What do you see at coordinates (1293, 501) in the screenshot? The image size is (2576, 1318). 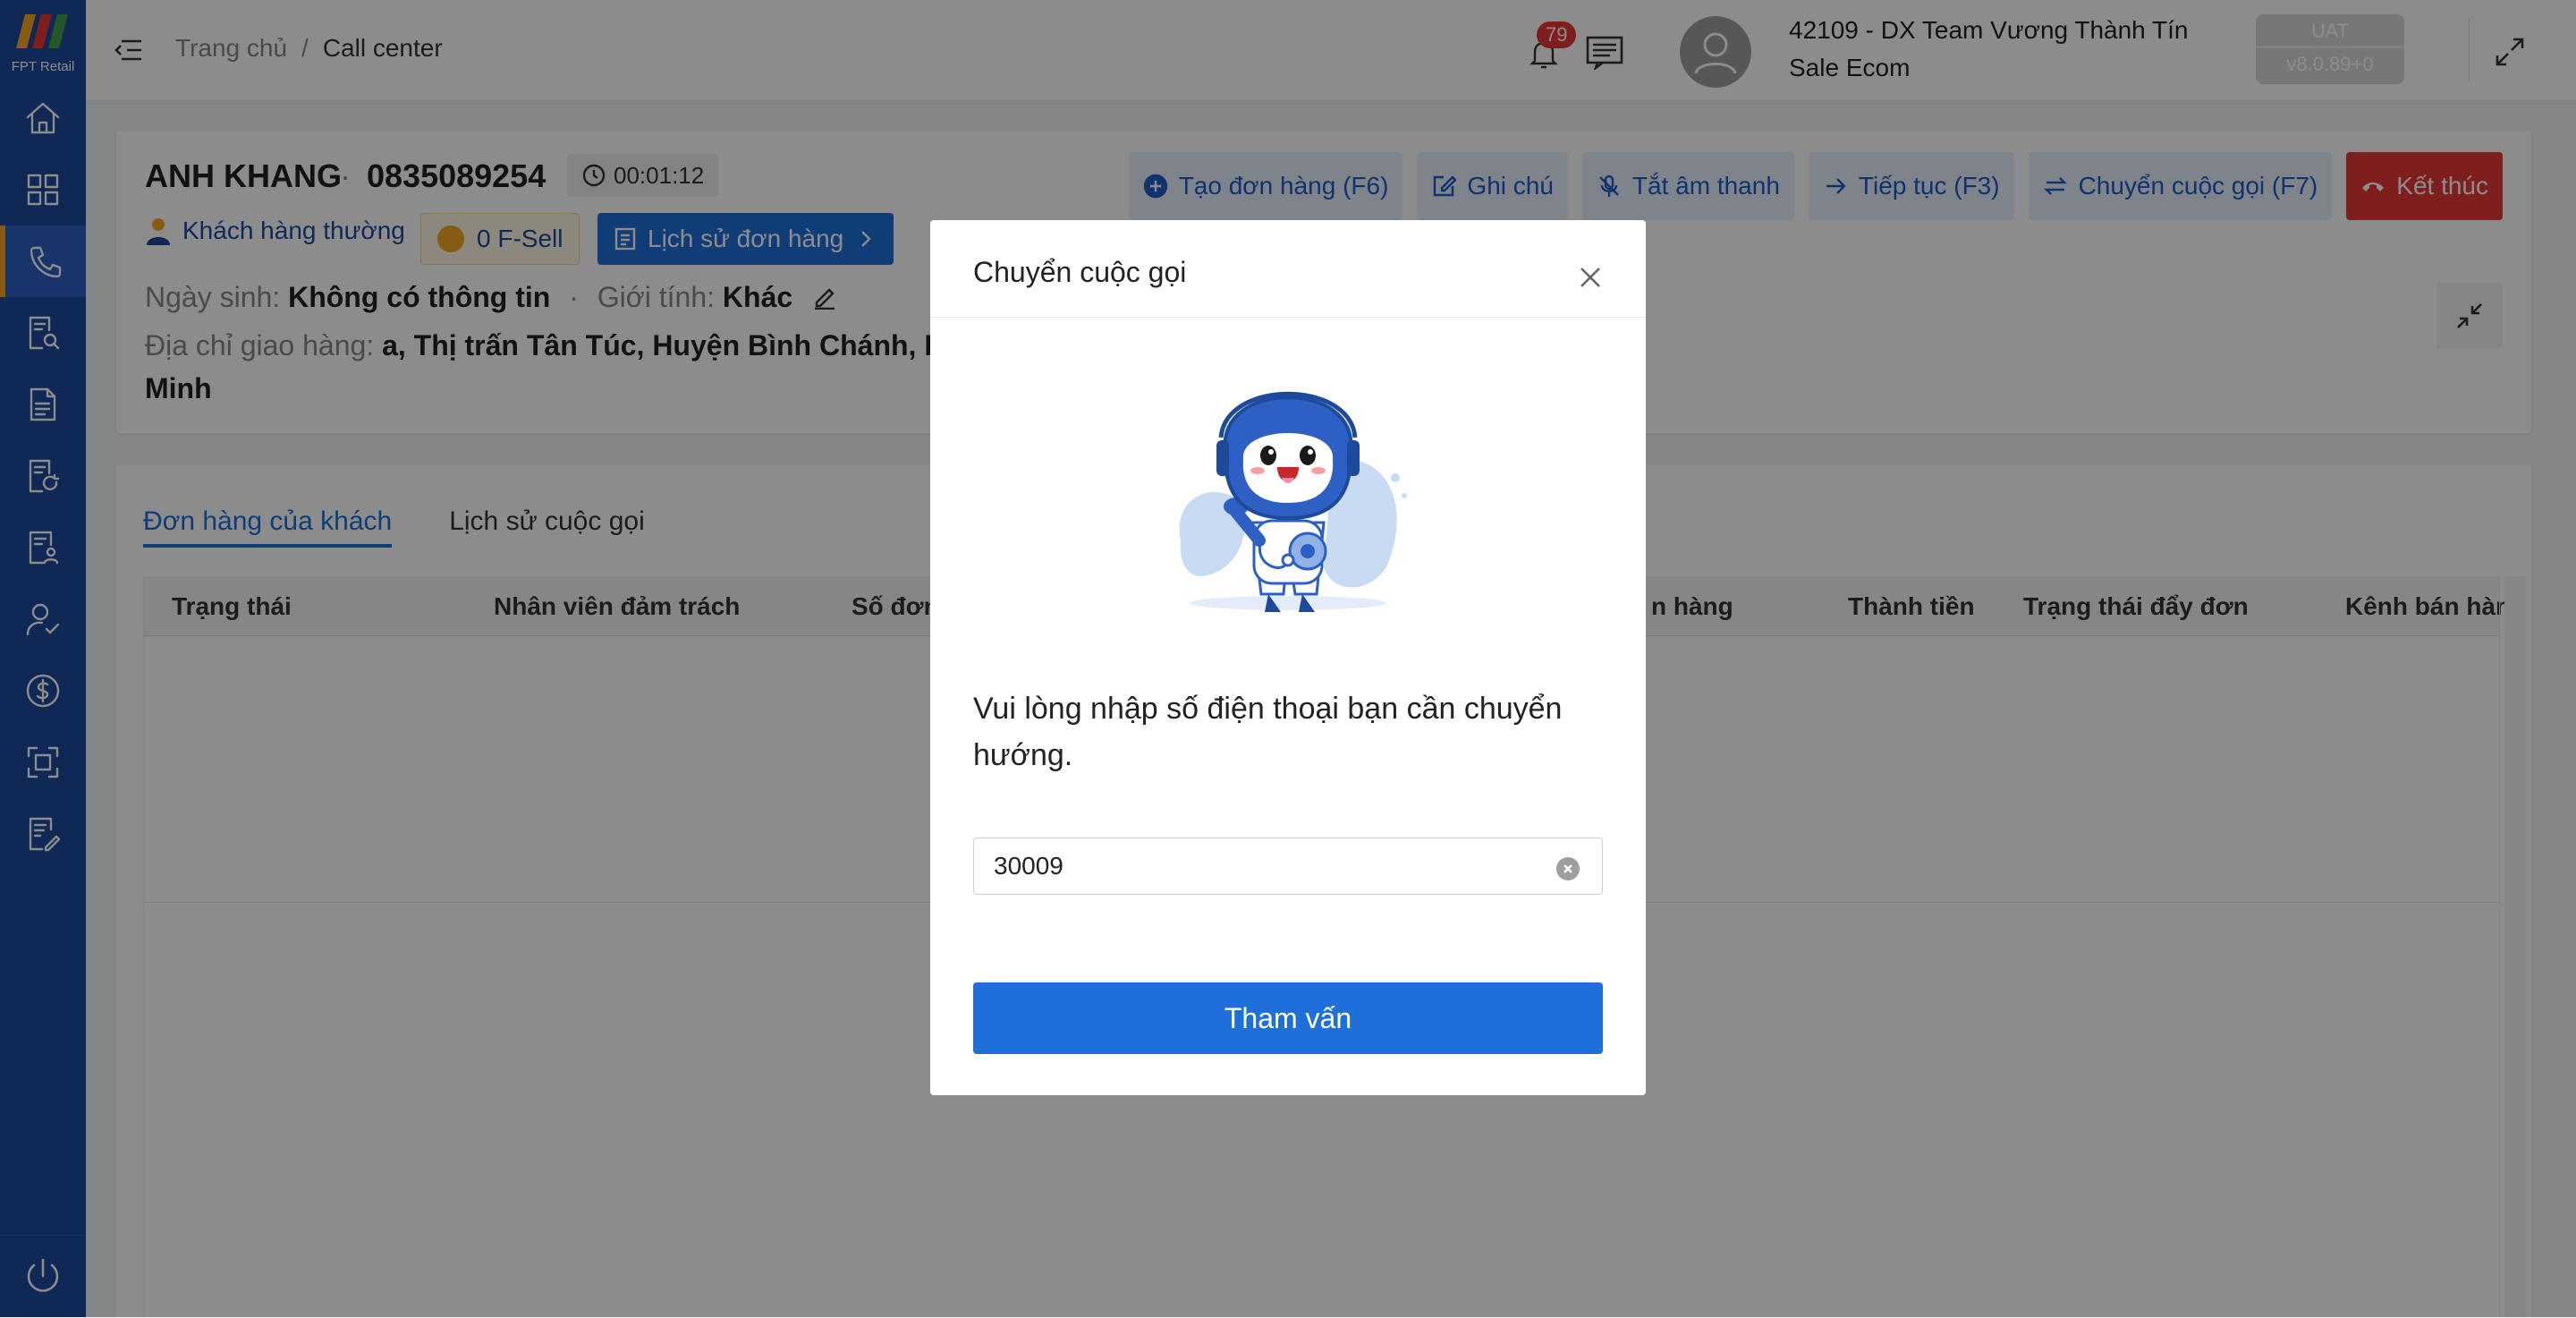 I see `call-center-mascot-illustration` at bounding box center [1293, 501].